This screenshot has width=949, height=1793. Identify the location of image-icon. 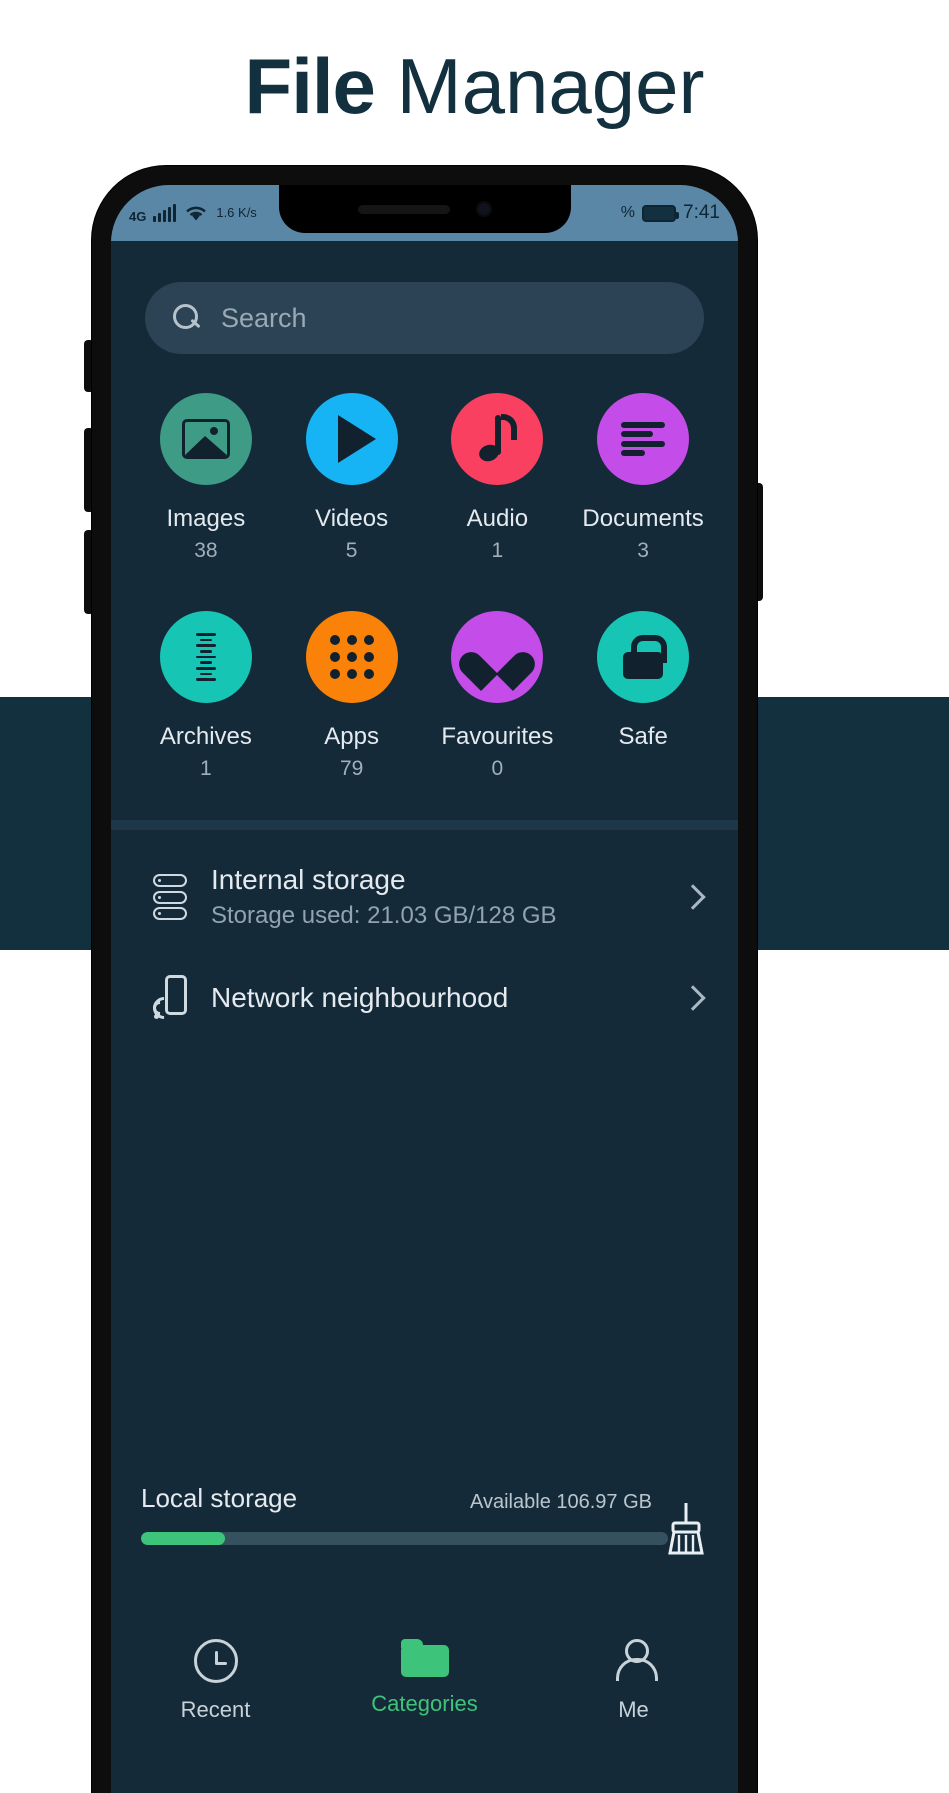
(205, 439).